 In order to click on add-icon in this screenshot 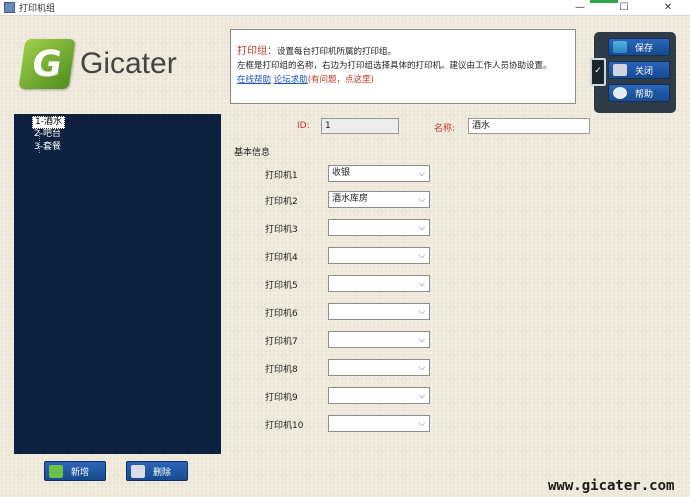, I will do `click(56, 471)`.